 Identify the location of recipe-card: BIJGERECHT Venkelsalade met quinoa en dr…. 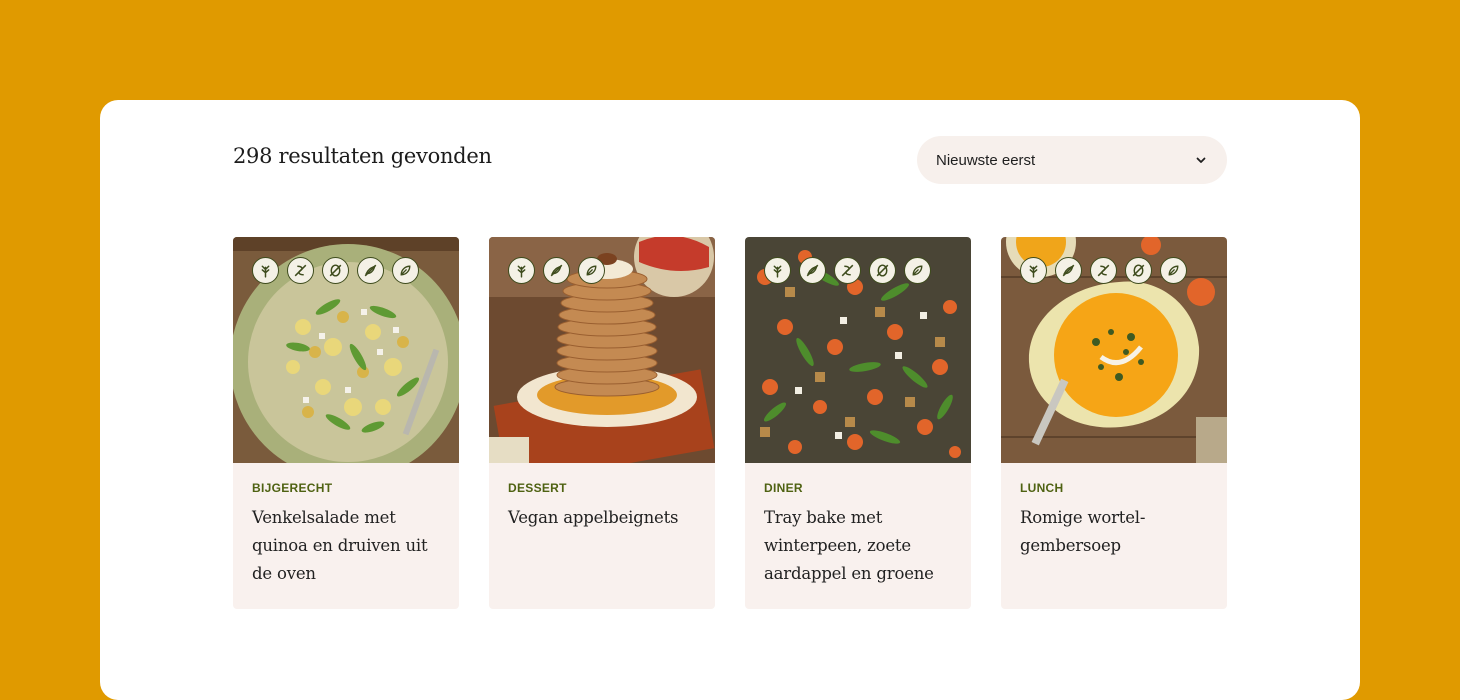
(346, 423).